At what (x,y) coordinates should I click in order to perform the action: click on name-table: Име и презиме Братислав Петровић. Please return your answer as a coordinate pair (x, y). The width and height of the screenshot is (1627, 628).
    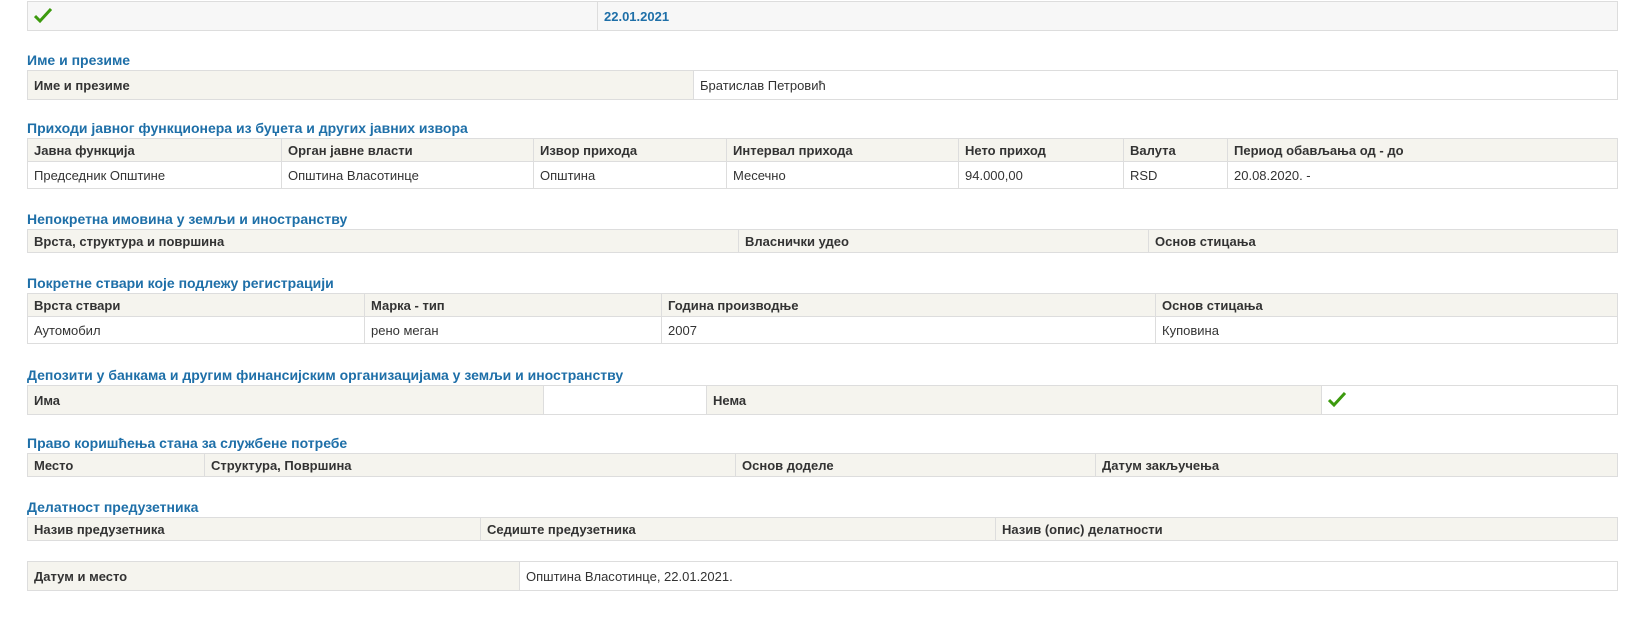
    Looking at the image, I should click on (822, 85).